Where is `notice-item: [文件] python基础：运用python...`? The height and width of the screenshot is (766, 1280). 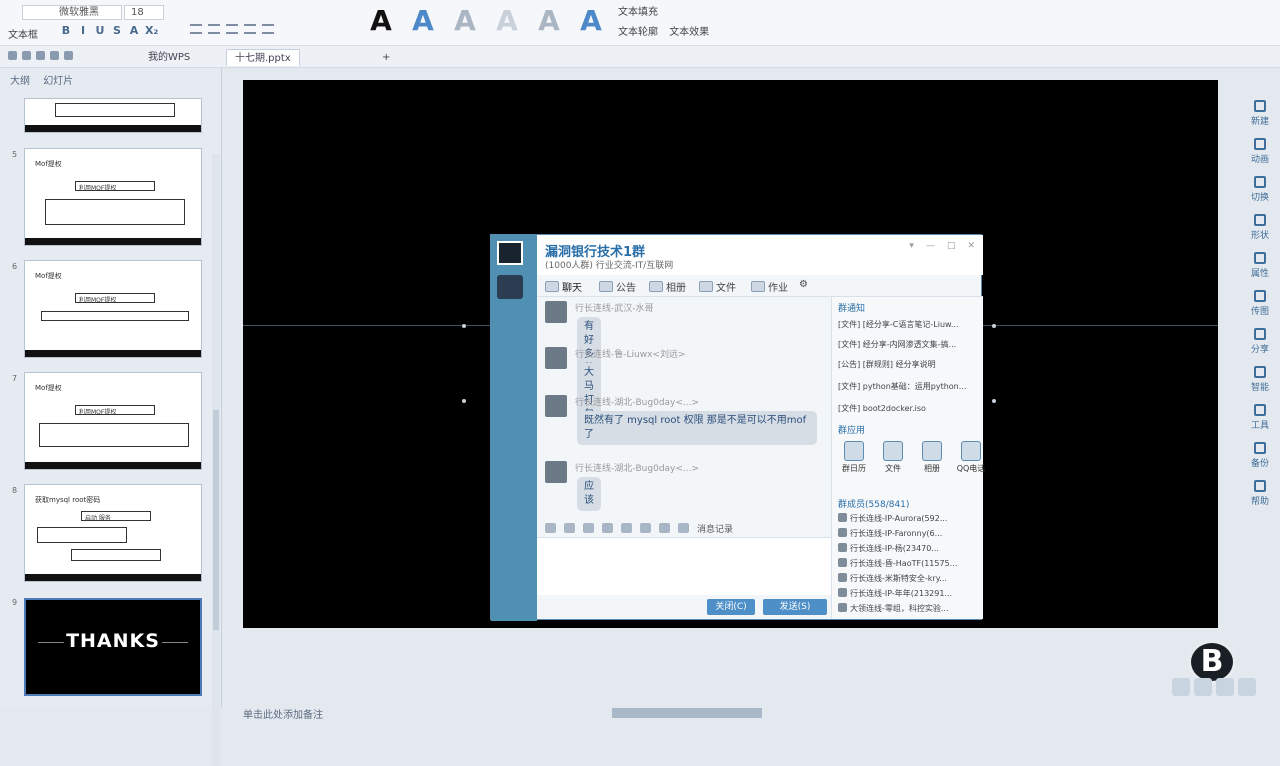 notice-item: [文件] python基础：运用python... is located at coordinates (909, 386).